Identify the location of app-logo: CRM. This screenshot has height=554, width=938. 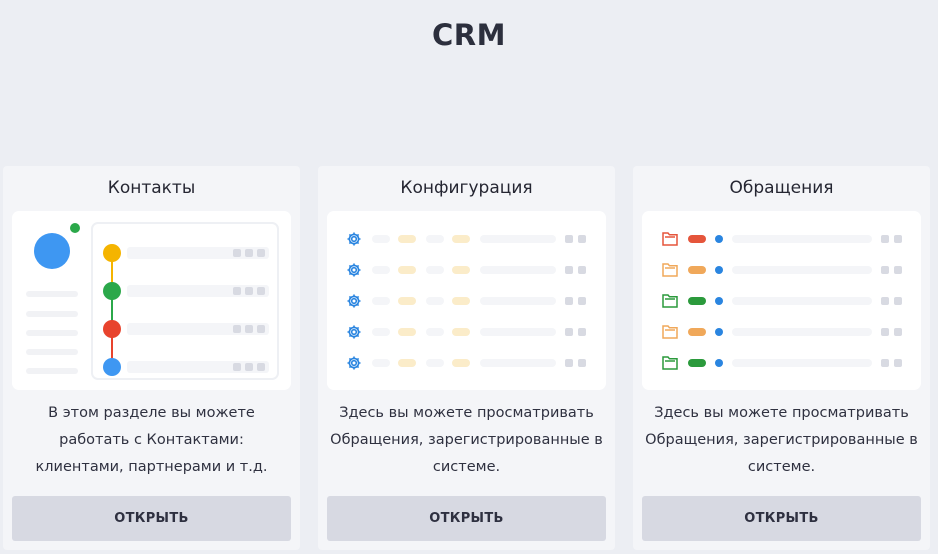
(469, 35).